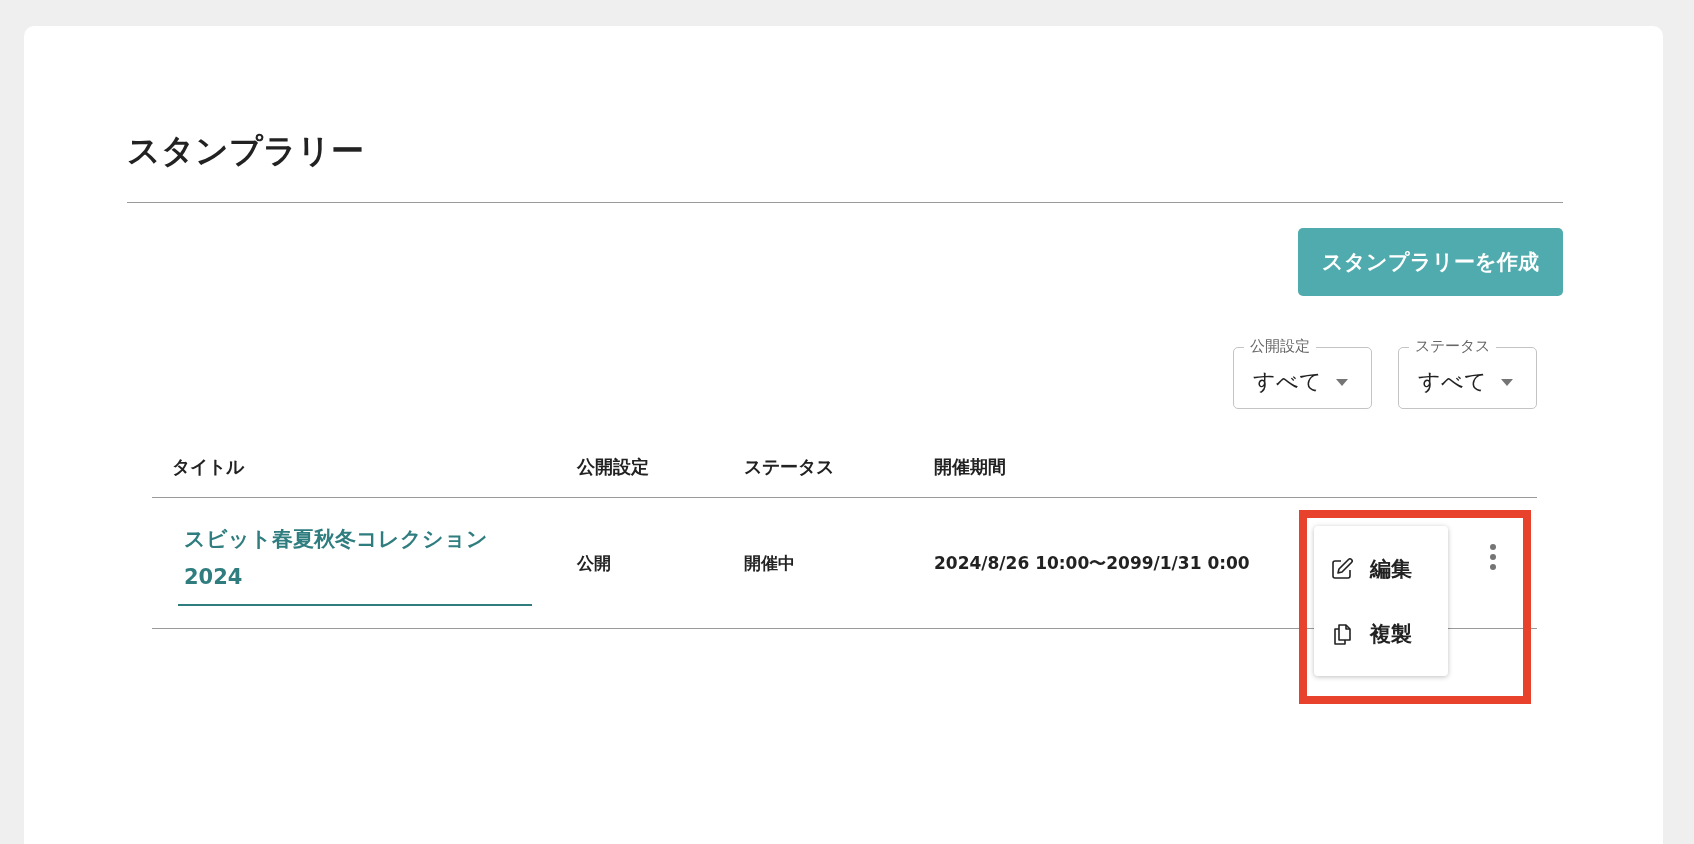 The image size is (1694, 844). I want to click on filter-select: ステータス すべて, so click(1467, 372).